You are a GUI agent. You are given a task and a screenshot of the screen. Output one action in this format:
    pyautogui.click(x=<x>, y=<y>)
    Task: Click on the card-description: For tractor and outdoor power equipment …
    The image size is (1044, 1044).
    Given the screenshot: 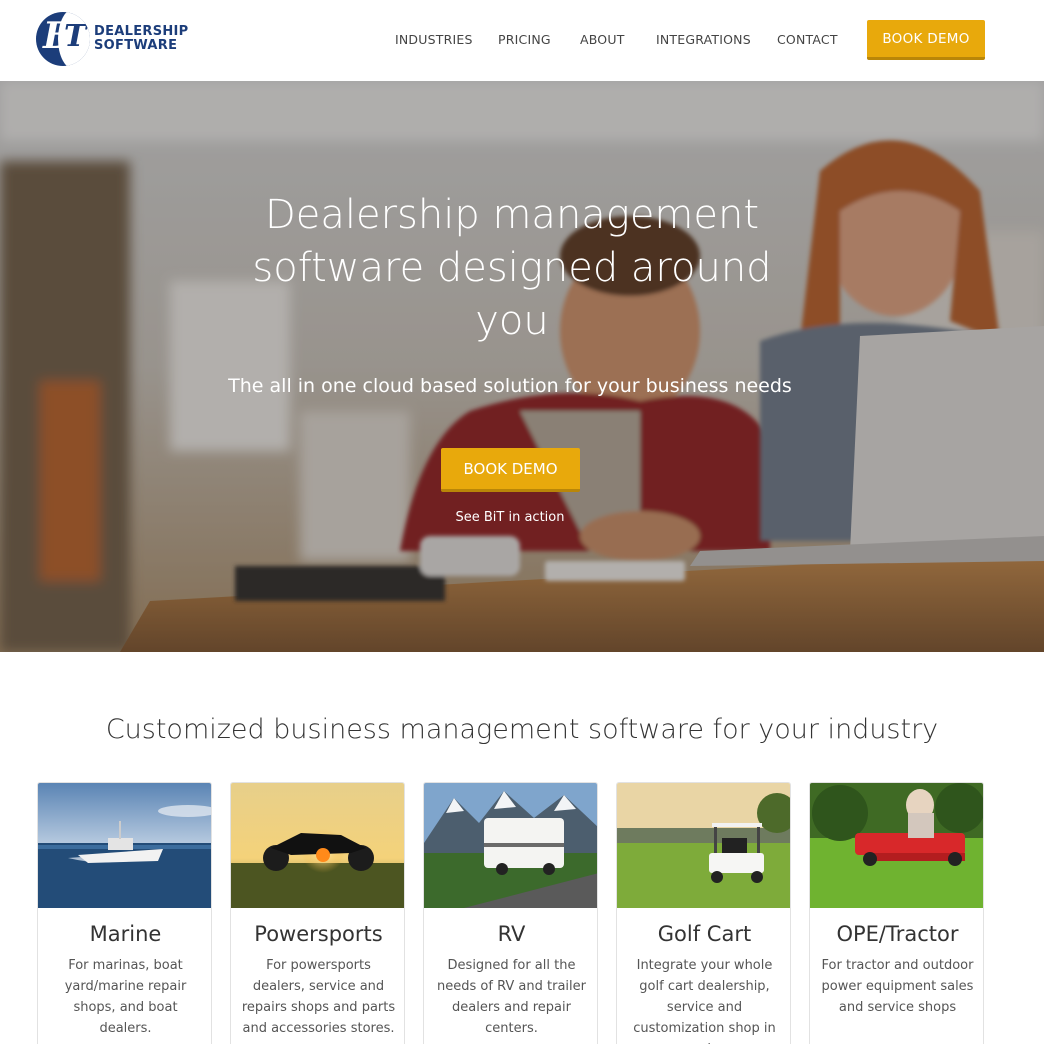 What is the action you would take?
    pyautogui.click(x=897, y=986)
    